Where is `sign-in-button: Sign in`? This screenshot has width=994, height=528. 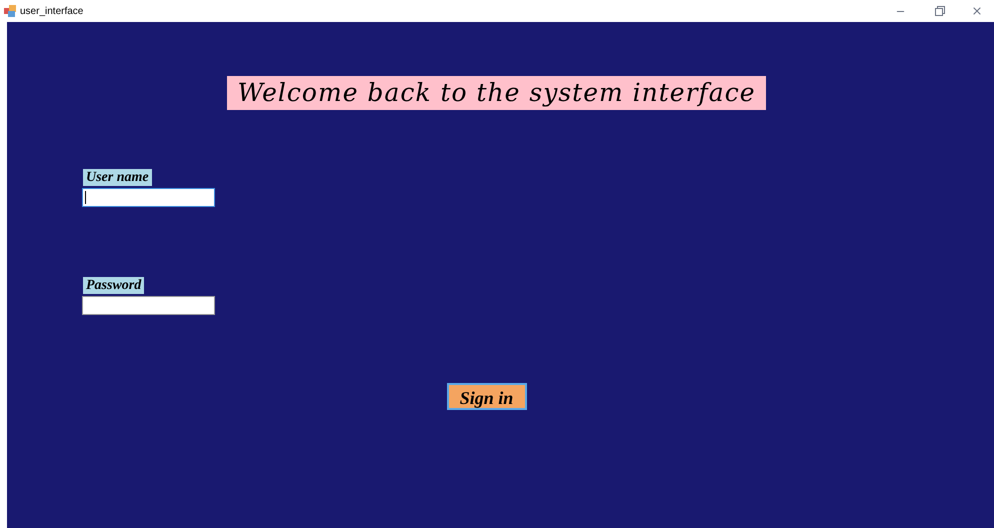 sign-in-button: Sign in is located at coordinates (486, 396).